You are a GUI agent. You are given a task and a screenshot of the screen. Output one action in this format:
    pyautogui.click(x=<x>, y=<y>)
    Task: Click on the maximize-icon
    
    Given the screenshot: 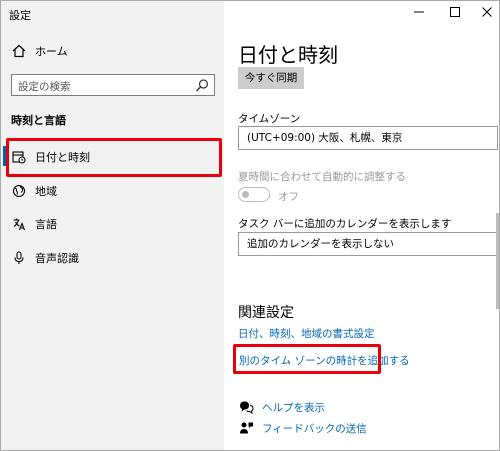 What is the action you would take?
    pyautogui.click(x=455, y=11)
    